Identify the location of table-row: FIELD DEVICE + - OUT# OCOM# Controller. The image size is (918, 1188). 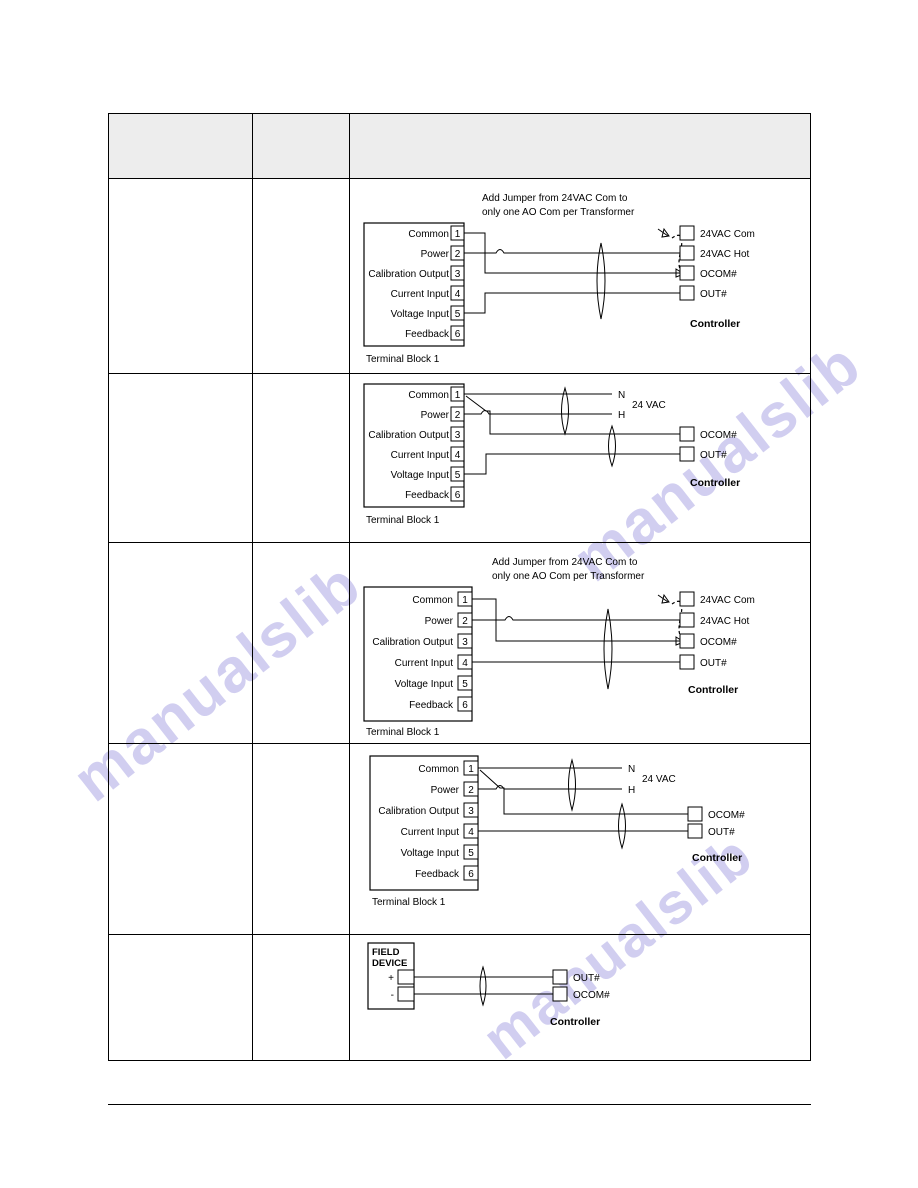
(459, 997).